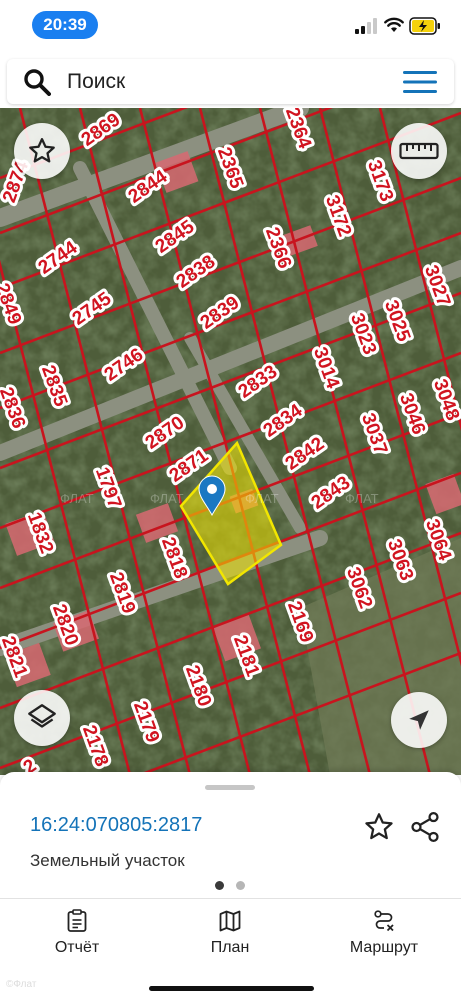  I want to click on page-indicator-dot-active, so click(219, 885).